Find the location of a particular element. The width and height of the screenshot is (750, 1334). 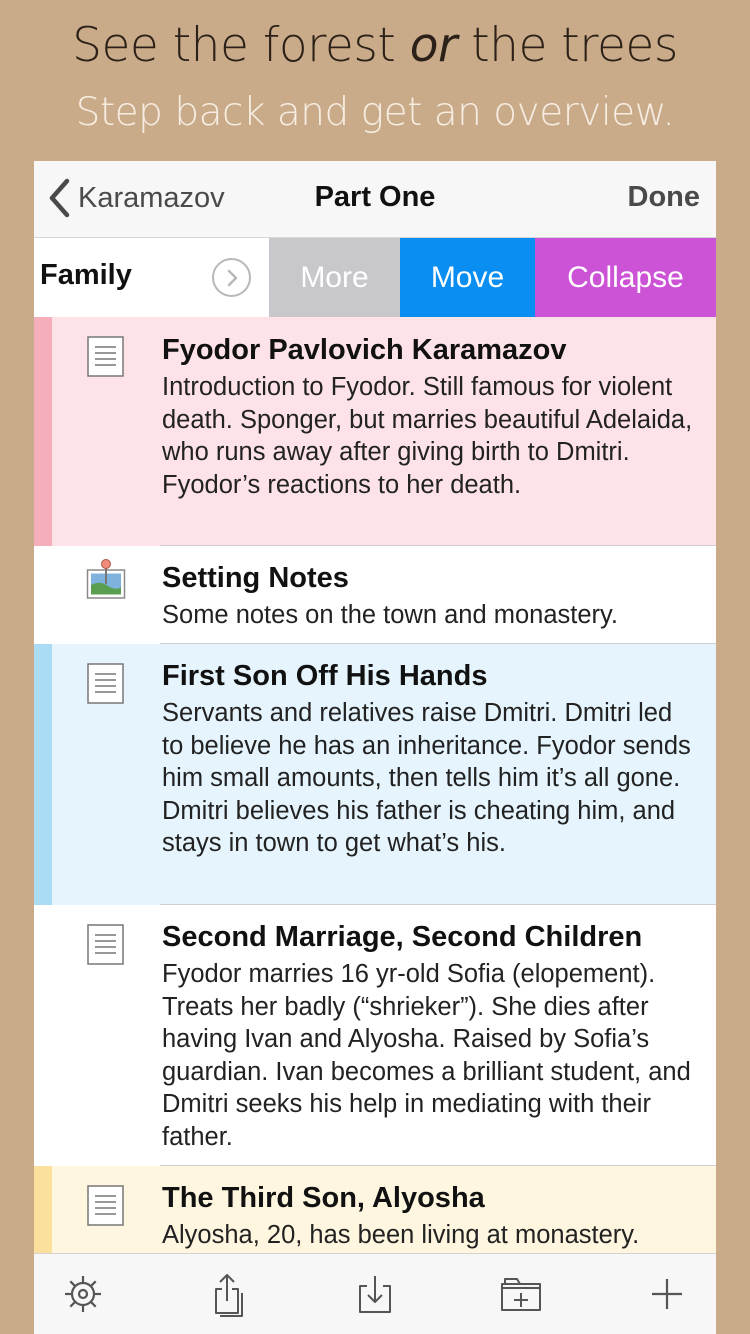

settings-gear-icon is located at coordinates (83, 1294).